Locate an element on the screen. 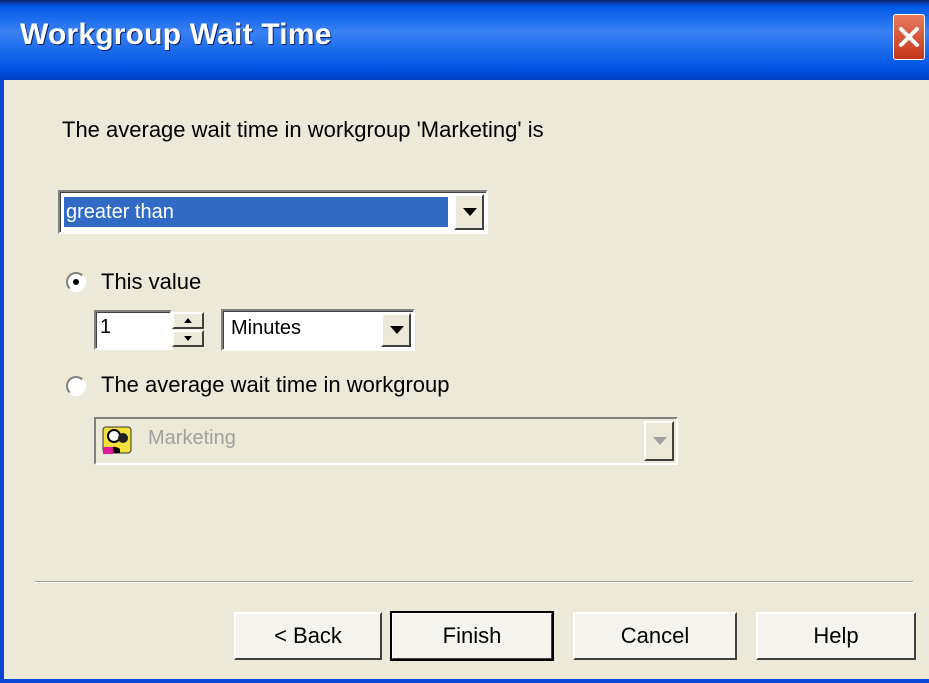 The height and width of the screenshot is (683, 929). title-bar: Workgroup Wait Time is located at coordinates (464, 40).